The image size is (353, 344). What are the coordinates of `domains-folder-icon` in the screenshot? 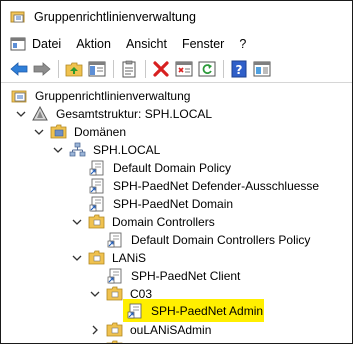 It's located at (58, 132).